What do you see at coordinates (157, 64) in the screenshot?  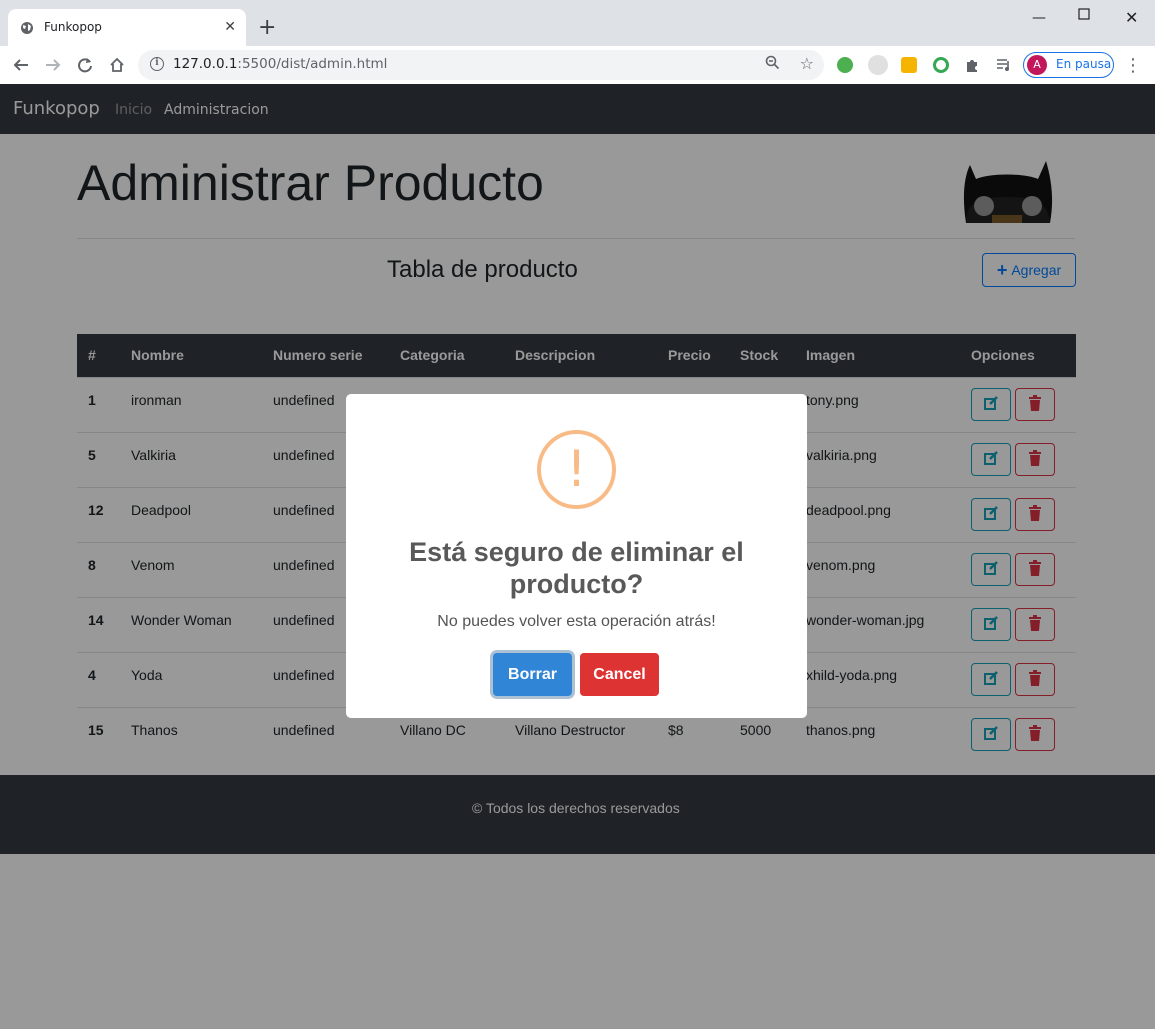 I see `info-icon: i` at bounding box center [157, 64].